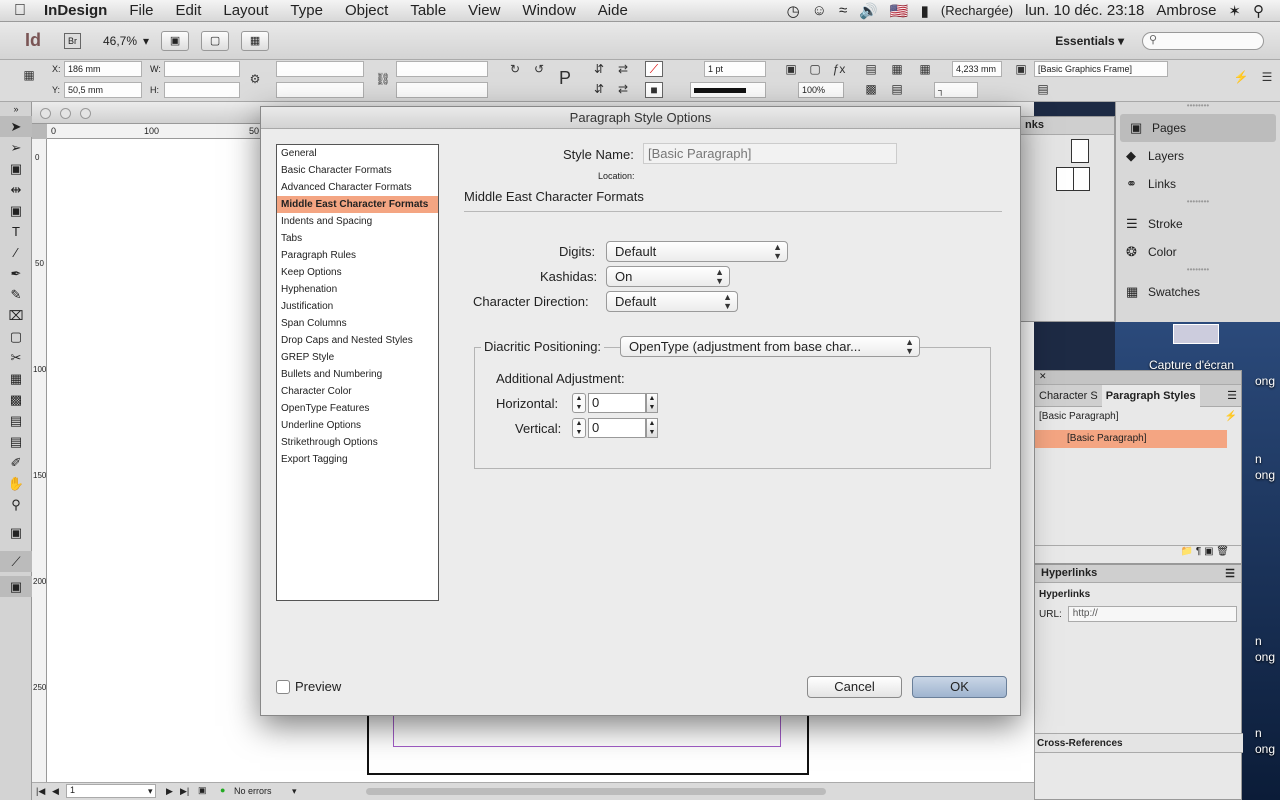 The height and width of the screenshot is (800, 1280). Describe the element at coordinates (1101, 69) in the screenshot. I see `object-style-dropdown: [Basic Graphics Frame]` at that location.